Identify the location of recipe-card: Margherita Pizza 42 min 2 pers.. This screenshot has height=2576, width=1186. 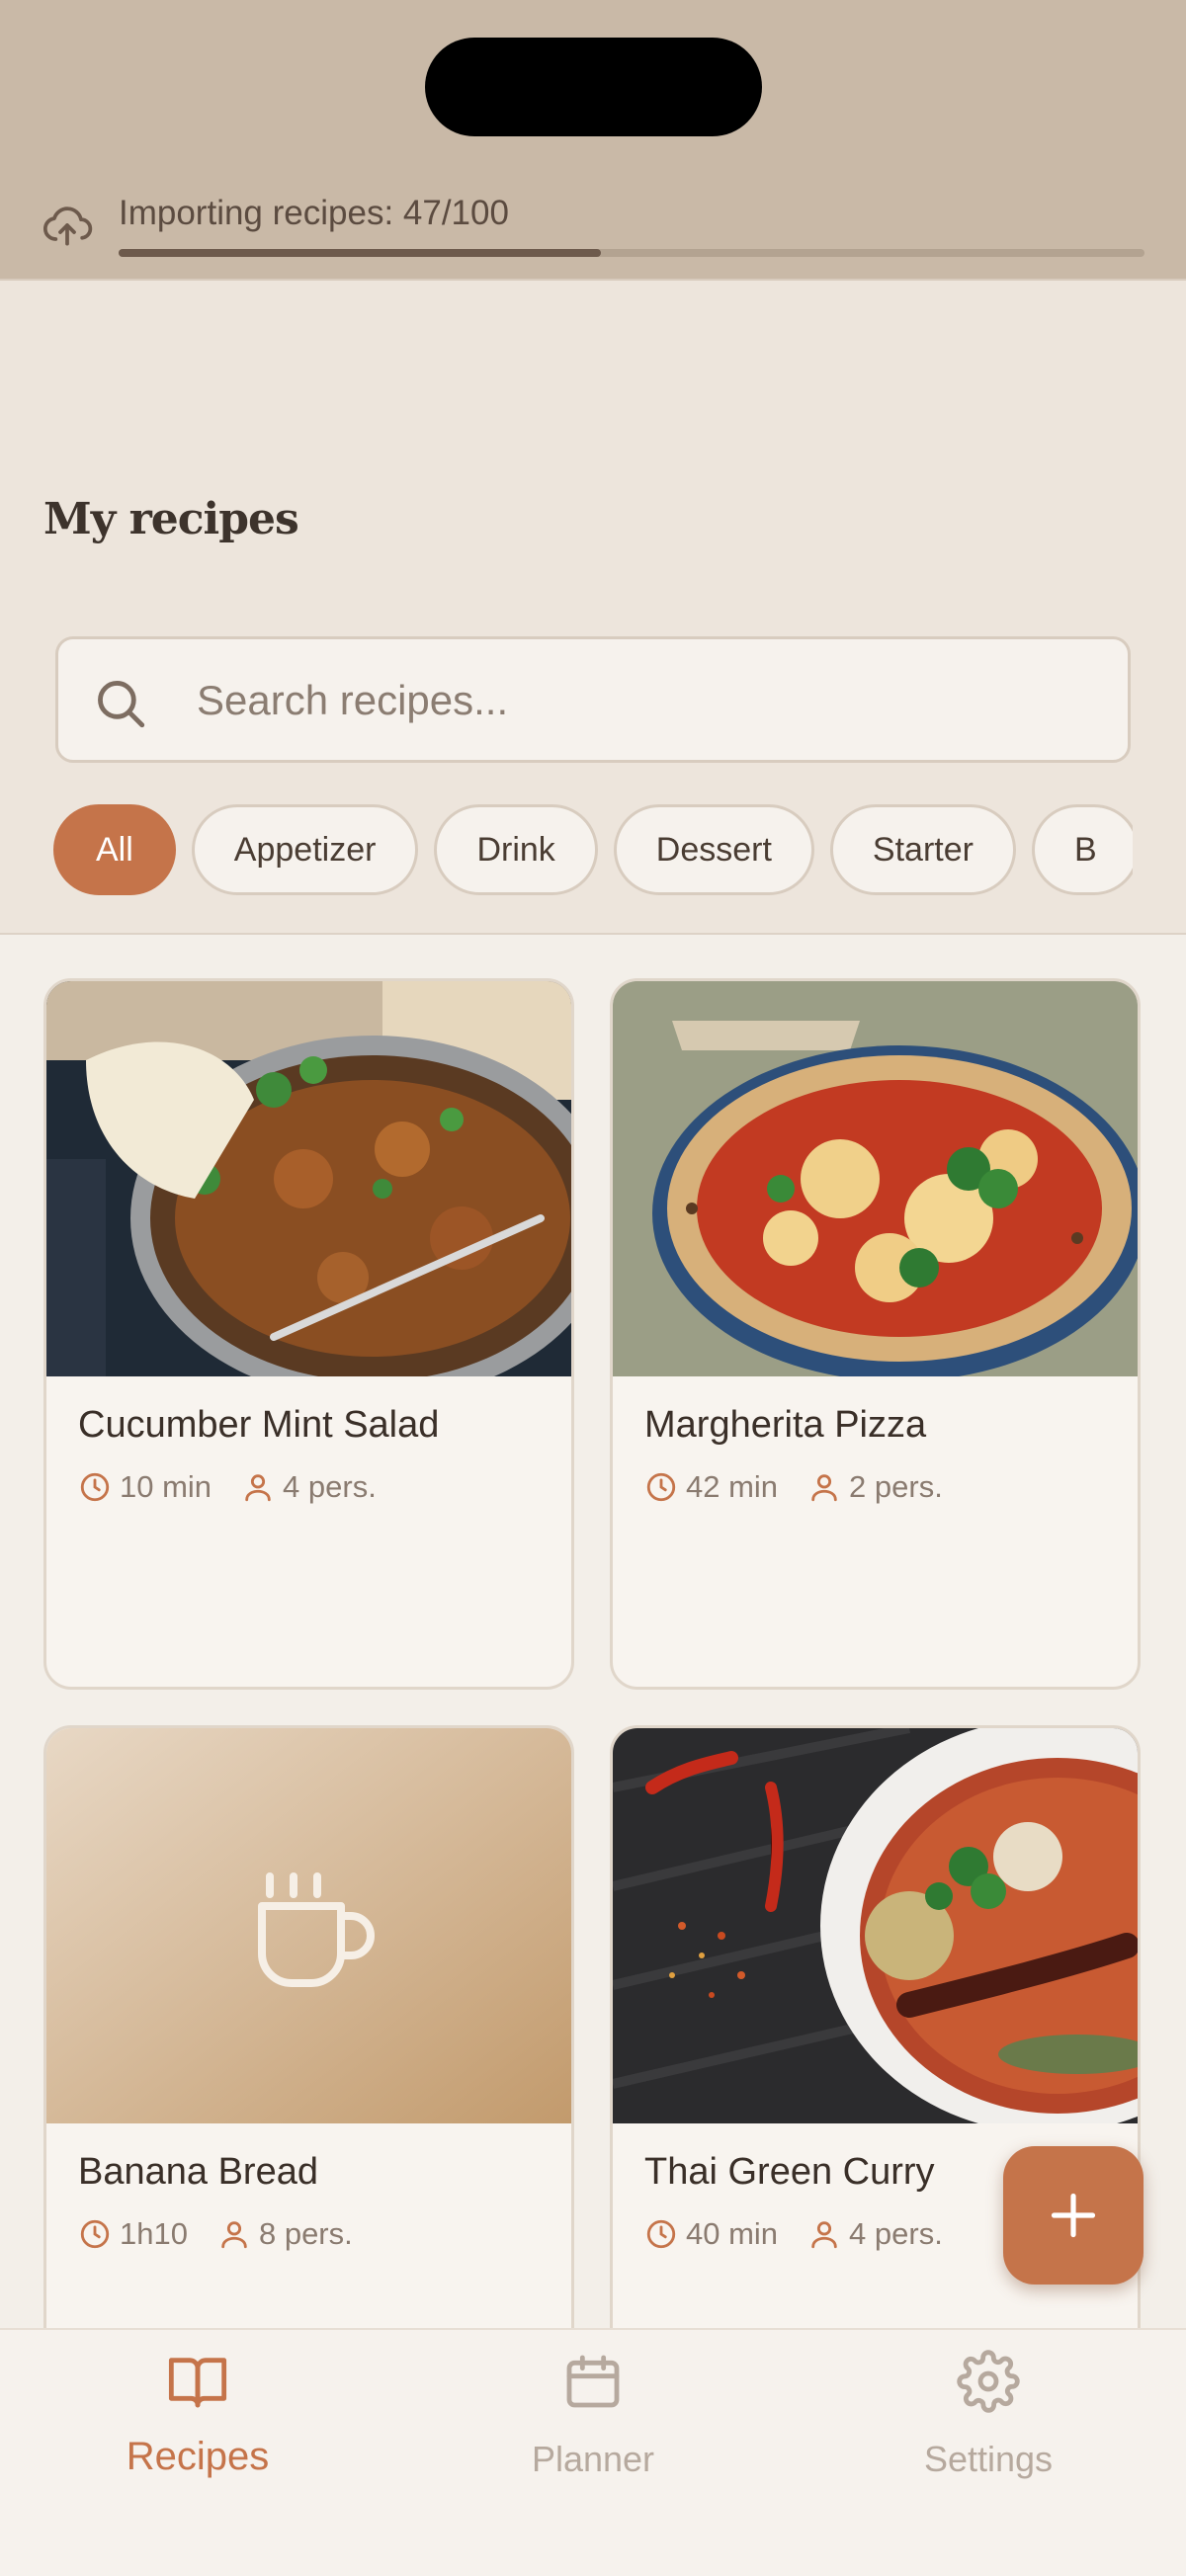
(875, 1334).